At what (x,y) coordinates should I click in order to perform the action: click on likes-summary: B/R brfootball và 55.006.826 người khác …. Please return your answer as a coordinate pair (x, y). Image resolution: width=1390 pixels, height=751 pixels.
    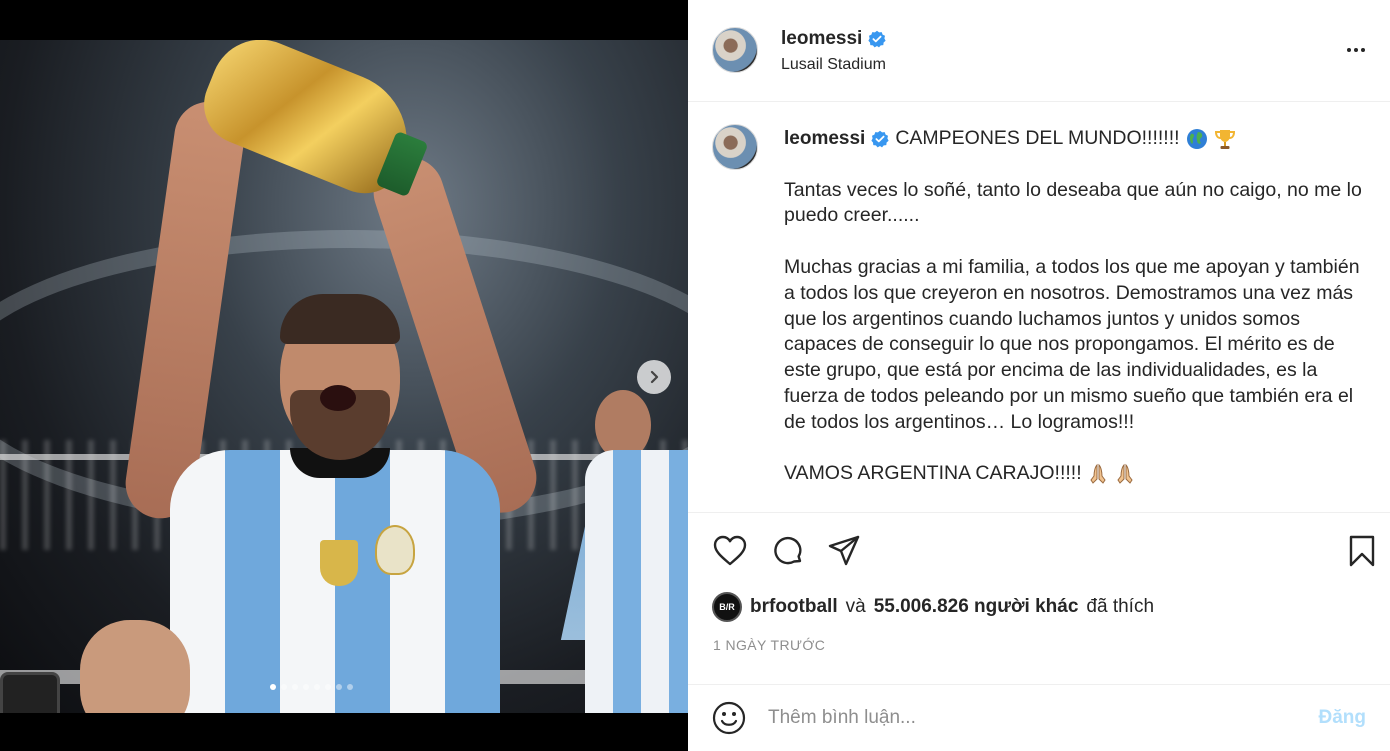
    Looking at the image, I should click on (933, 607).